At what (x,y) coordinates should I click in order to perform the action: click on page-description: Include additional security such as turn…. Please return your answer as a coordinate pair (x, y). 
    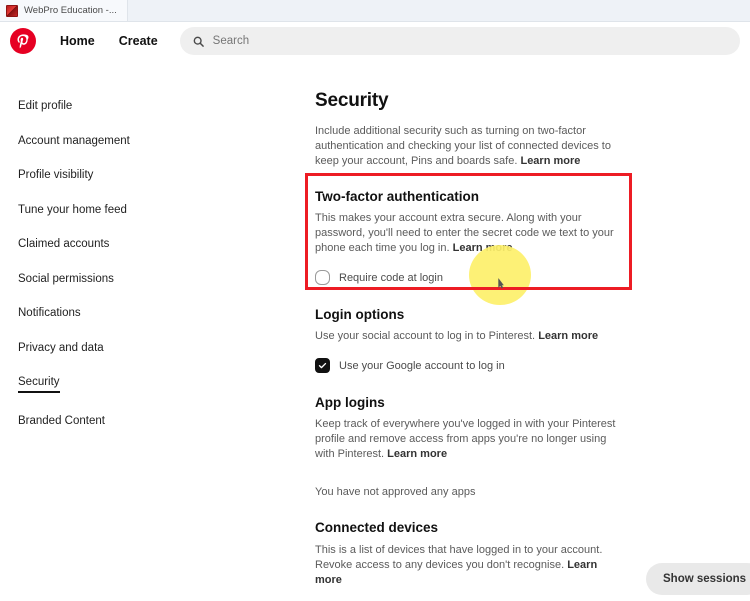
    Looking at the image, I should click on (467, 146).